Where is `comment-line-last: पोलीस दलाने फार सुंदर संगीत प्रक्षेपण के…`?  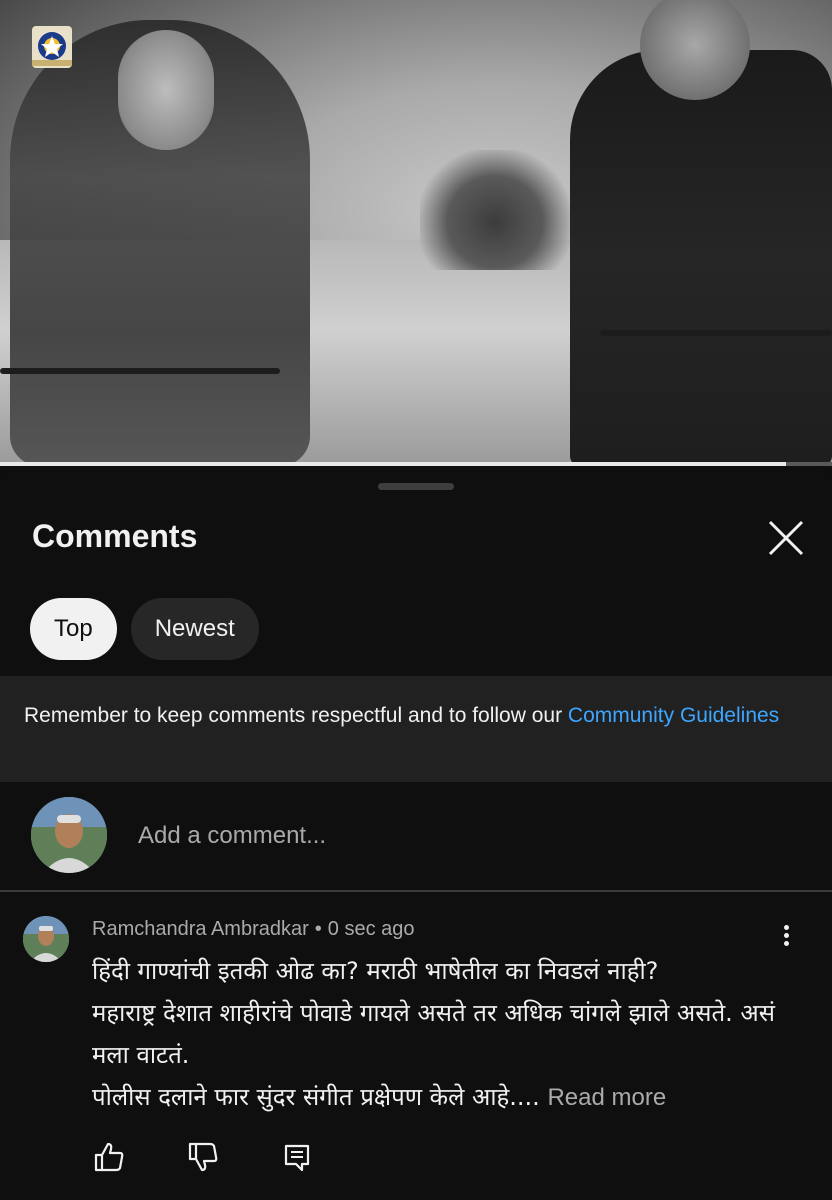 comment-line-last: पोलीस दलाने फार सुंदर संगीत प्रक्षेपण के… is located at coordinates (437, 1097).